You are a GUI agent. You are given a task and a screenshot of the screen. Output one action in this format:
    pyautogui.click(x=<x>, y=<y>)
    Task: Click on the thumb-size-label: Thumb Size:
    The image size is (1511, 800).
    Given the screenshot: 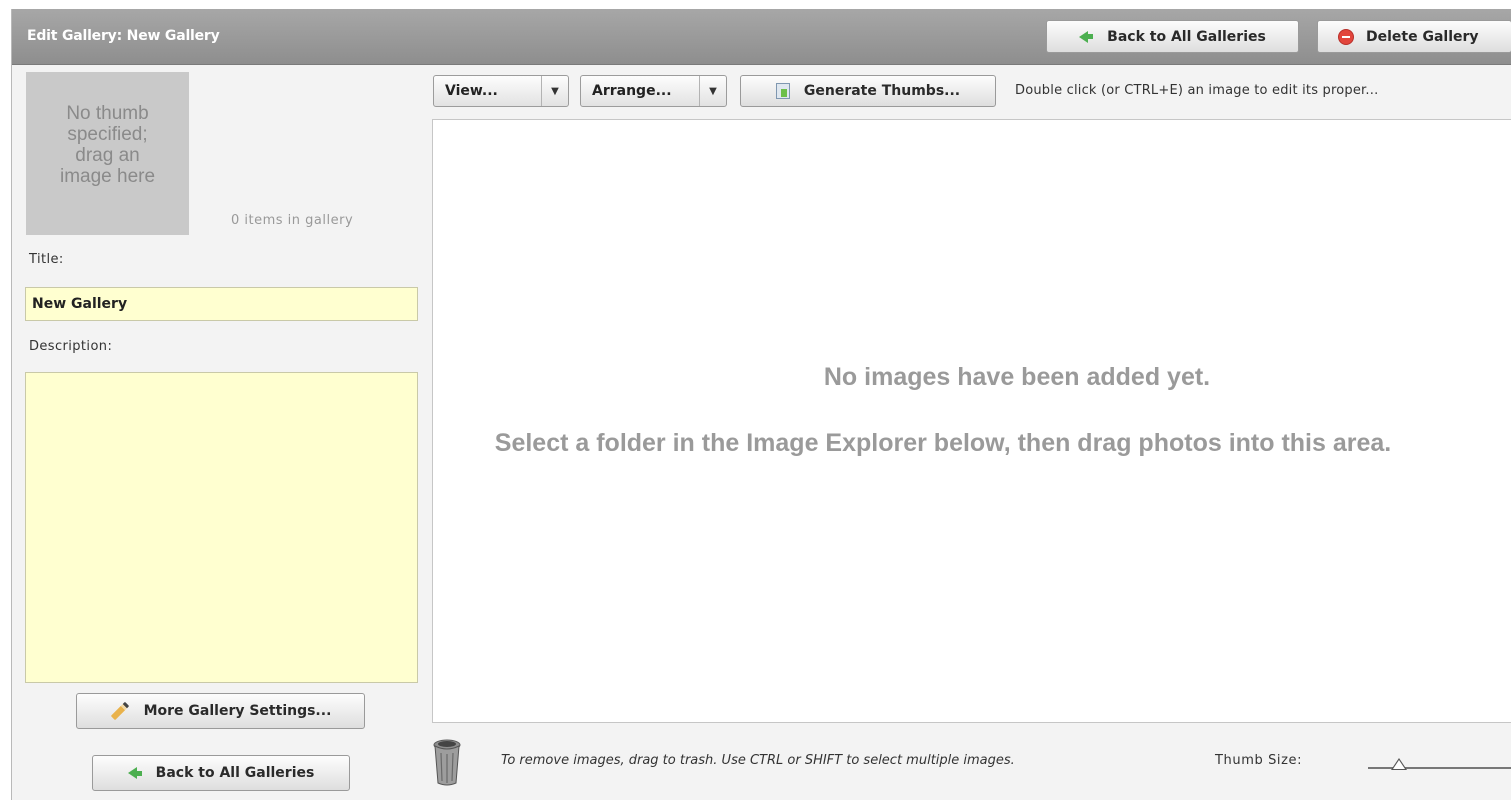 What is the action you would take?
    pyautogui.click(x=1259, y=760)
    